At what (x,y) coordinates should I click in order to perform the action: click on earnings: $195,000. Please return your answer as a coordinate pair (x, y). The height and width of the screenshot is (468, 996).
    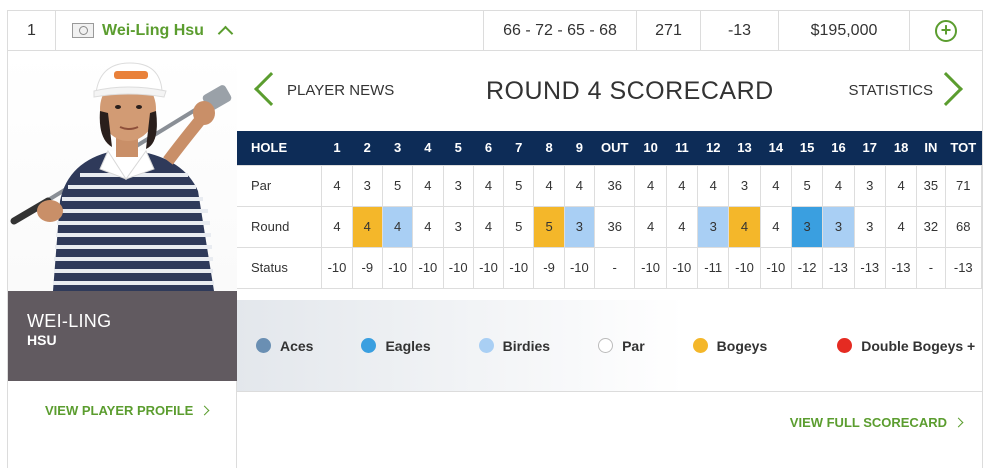
    Looking at the image, I should click on (844, 30).